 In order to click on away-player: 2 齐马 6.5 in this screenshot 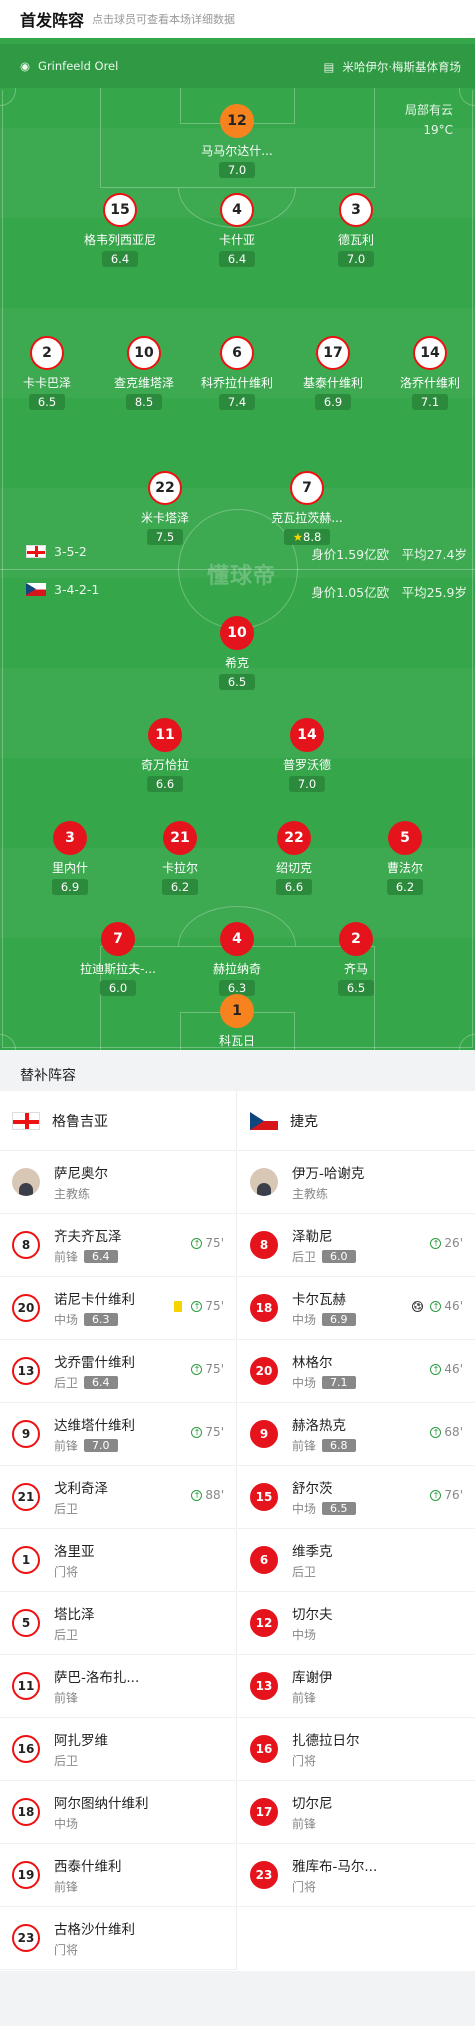, I will do `click(356, 959)`.